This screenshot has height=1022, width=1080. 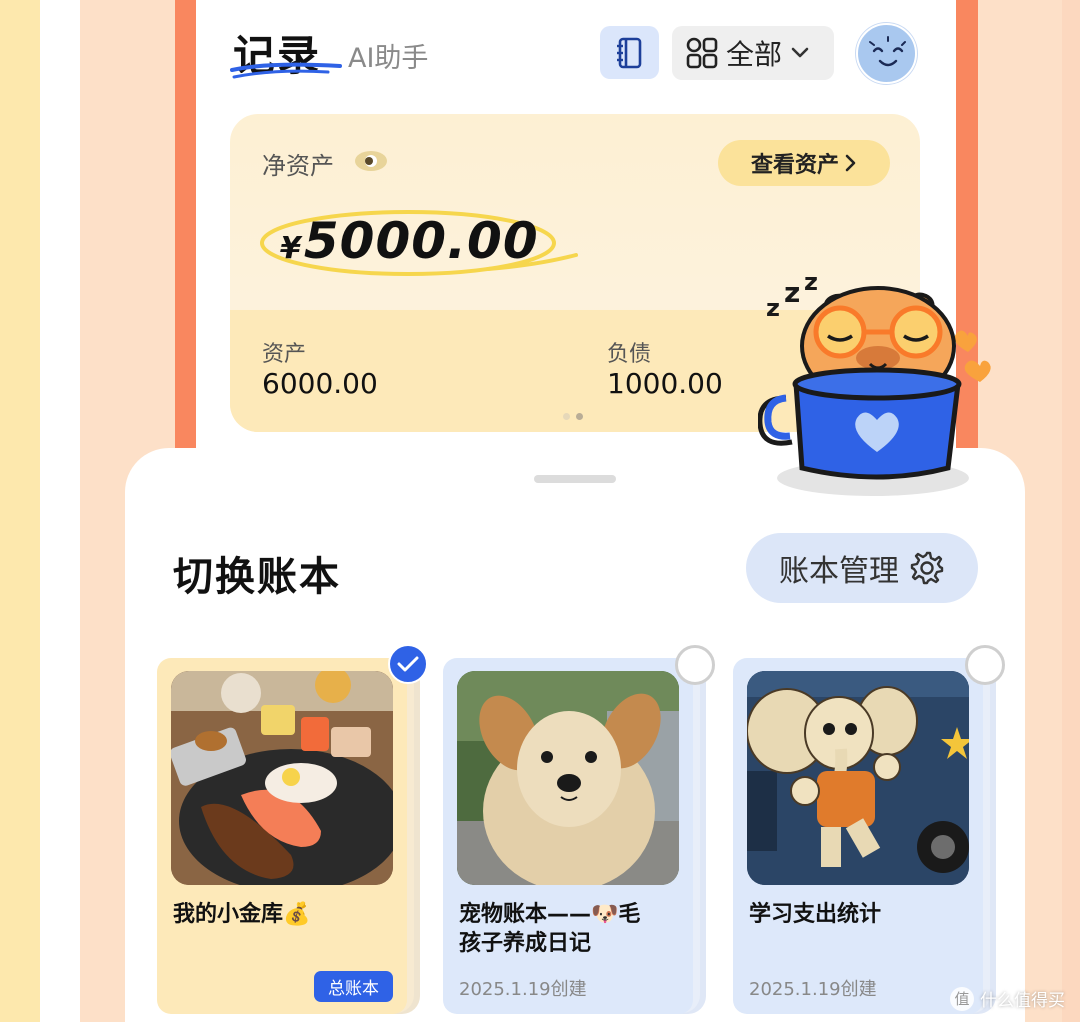 What do you see at coordinates (665, 383) in the screenshot?
I see `liabilities-value: 1000.00` at bounding box center [665, 383].